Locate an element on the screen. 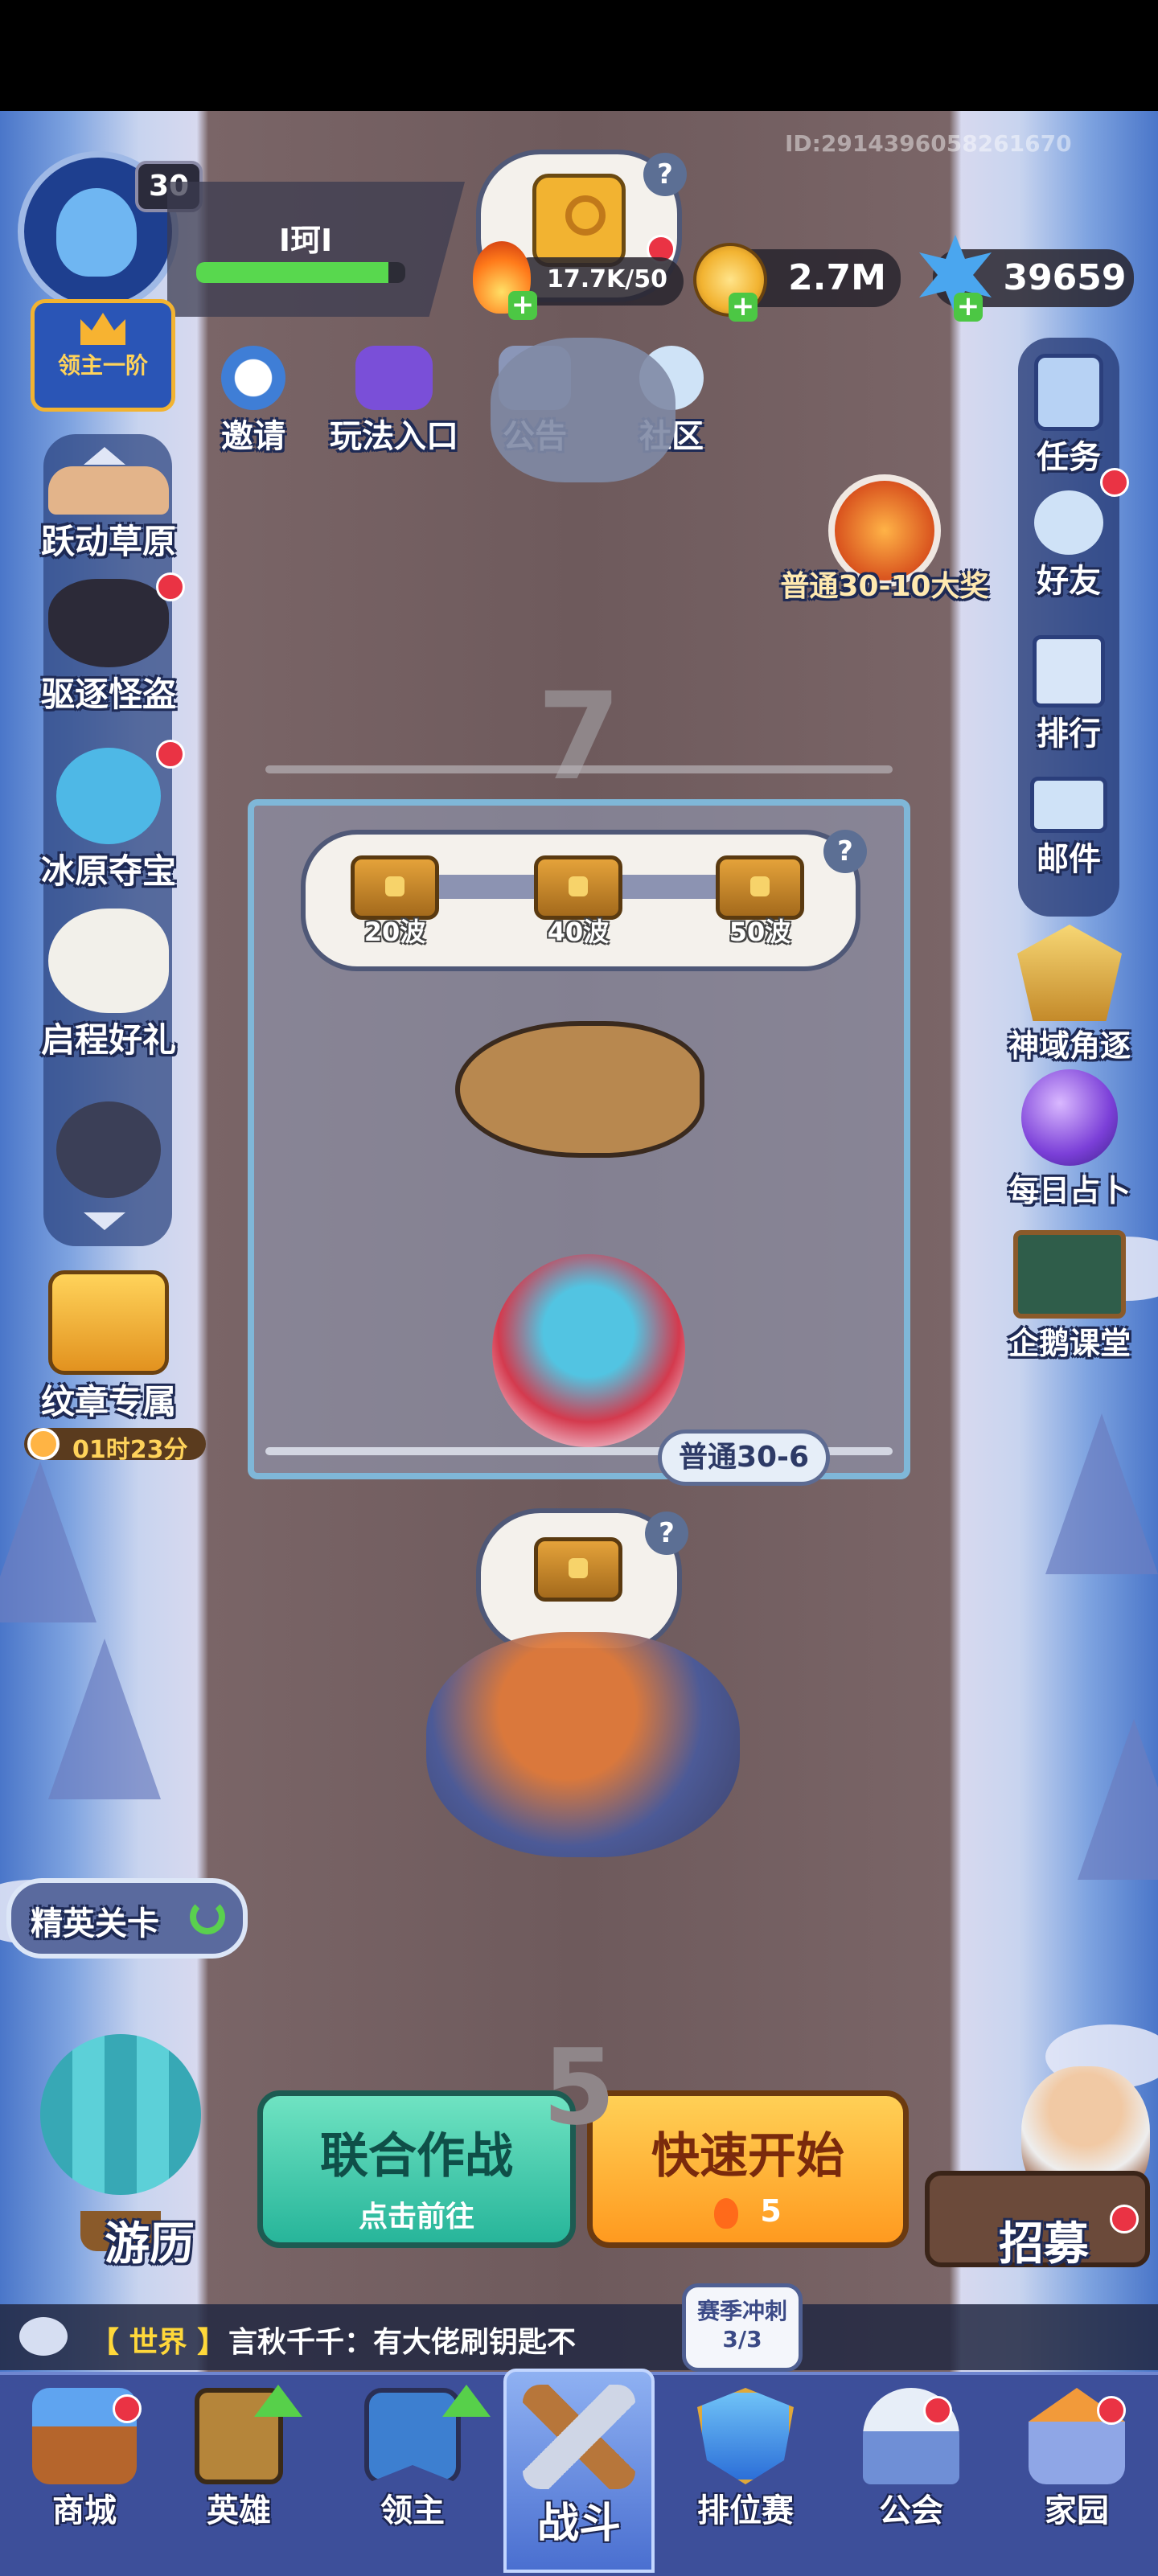  energy-cost-flame-icon is located at coordinates (726, 2213).